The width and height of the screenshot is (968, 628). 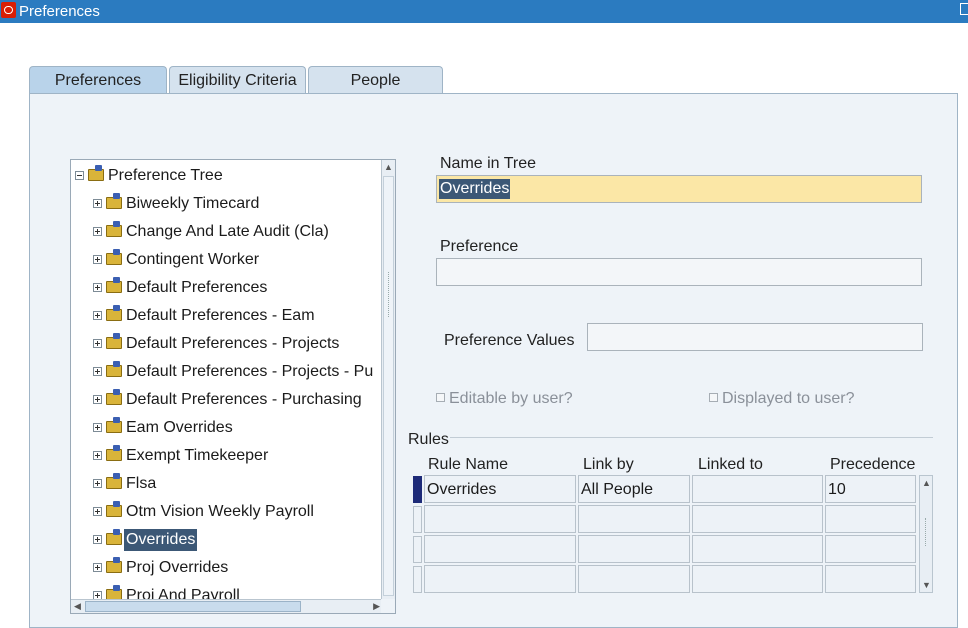 What do you see at coordinates (98, 79) in the screenshot?
I see `tab-preferences: Preferences` at bounding box center [98, 79].